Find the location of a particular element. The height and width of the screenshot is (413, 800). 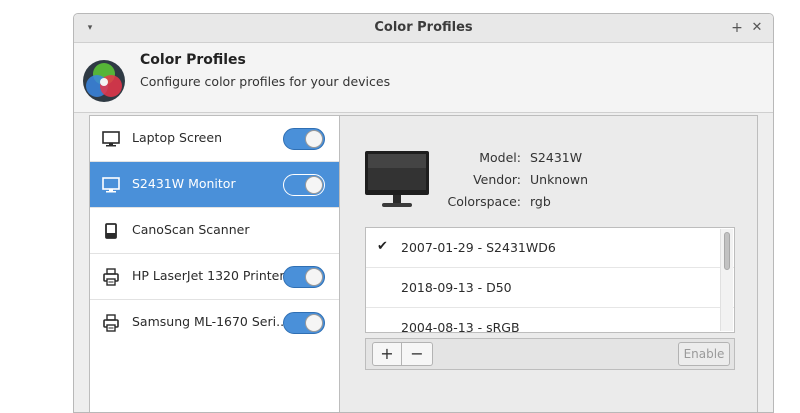

header-title: Color Profiles is located at coordinates (193, 60).